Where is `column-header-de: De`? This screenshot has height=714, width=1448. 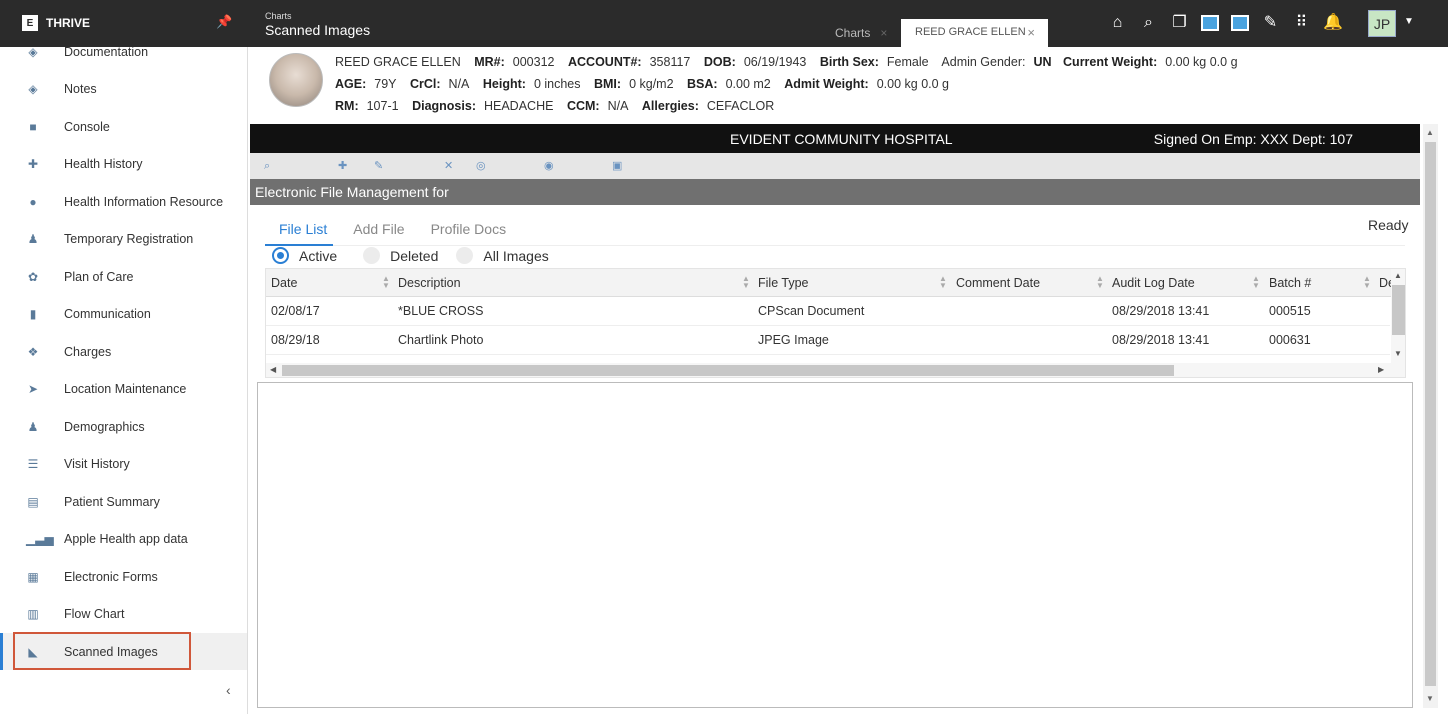 column-header-de: De is located at coordinates (1385, 283).